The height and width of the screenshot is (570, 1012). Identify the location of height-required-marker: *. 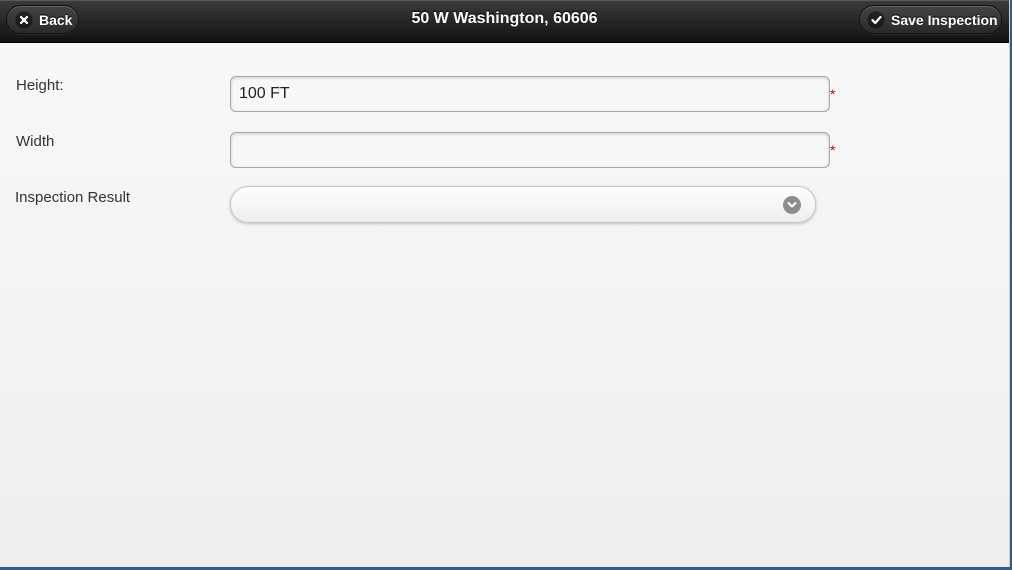
(833, 94).